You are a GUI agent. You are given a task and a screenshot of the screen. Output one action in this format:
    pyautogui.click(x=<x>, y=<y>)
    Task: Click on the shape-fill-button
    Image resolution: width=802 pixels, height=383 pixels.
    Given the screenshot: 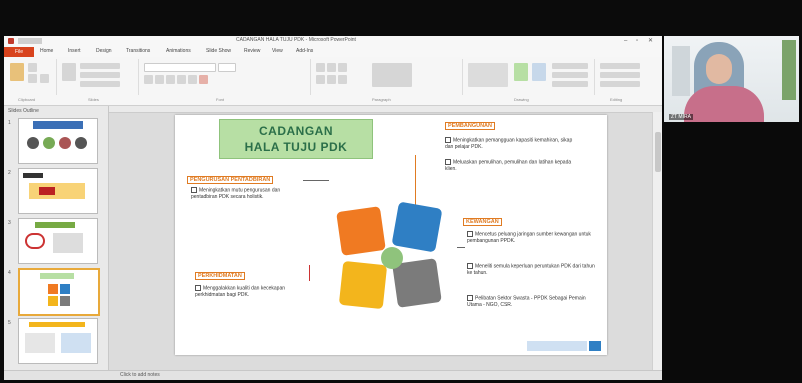 What is the action you would take?
    pyautogui.click(x=570, y=66)
    